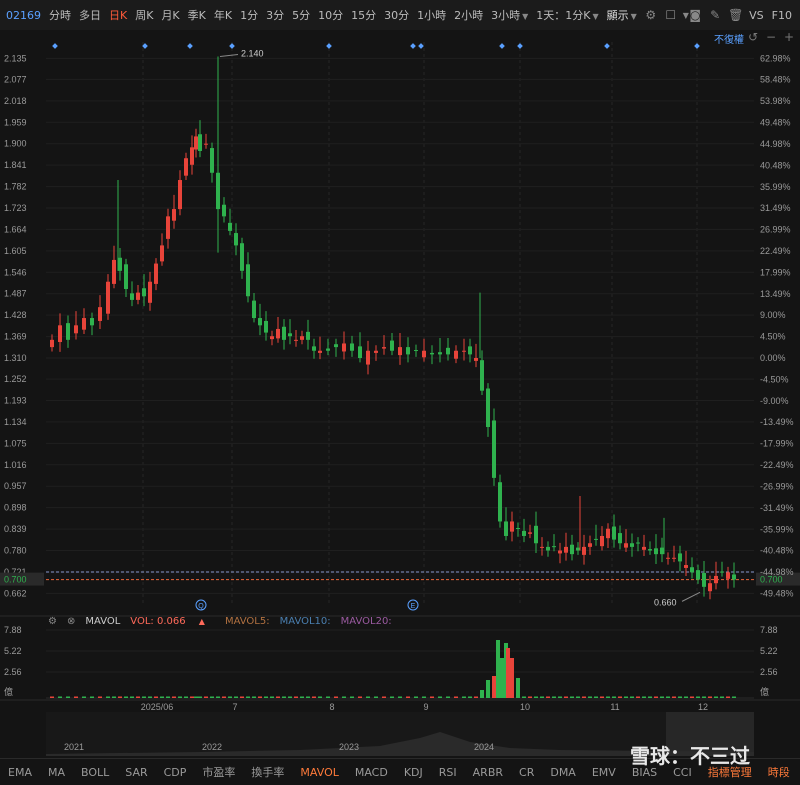  Describe the element at coordinates (15, 187) in the screenshot. I see `price-tick-label: 1.782` at that location.